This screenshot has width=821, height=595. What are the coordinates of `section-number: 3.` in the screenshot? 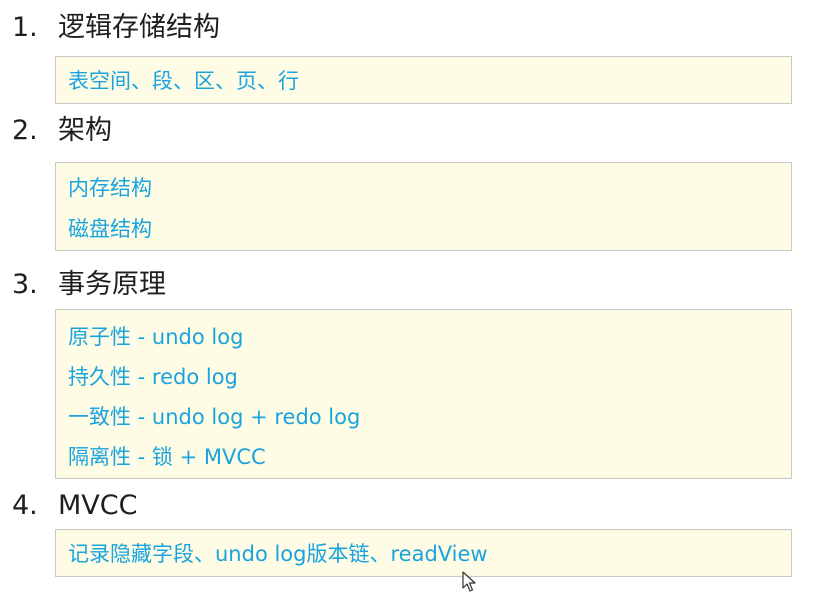 It's located at (25, 284).